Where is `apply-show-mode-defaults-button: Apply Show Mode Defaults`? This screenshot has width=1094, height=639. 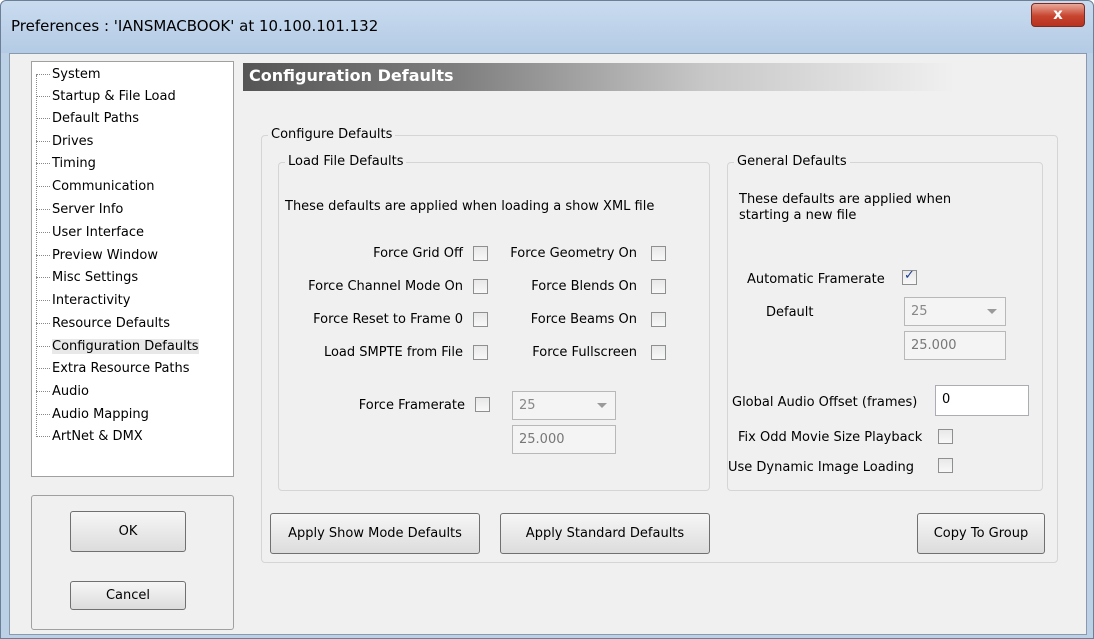 apply-show-mode-defaults-button: Apply Show Mode Defaults is located at coordinates (375, 533).